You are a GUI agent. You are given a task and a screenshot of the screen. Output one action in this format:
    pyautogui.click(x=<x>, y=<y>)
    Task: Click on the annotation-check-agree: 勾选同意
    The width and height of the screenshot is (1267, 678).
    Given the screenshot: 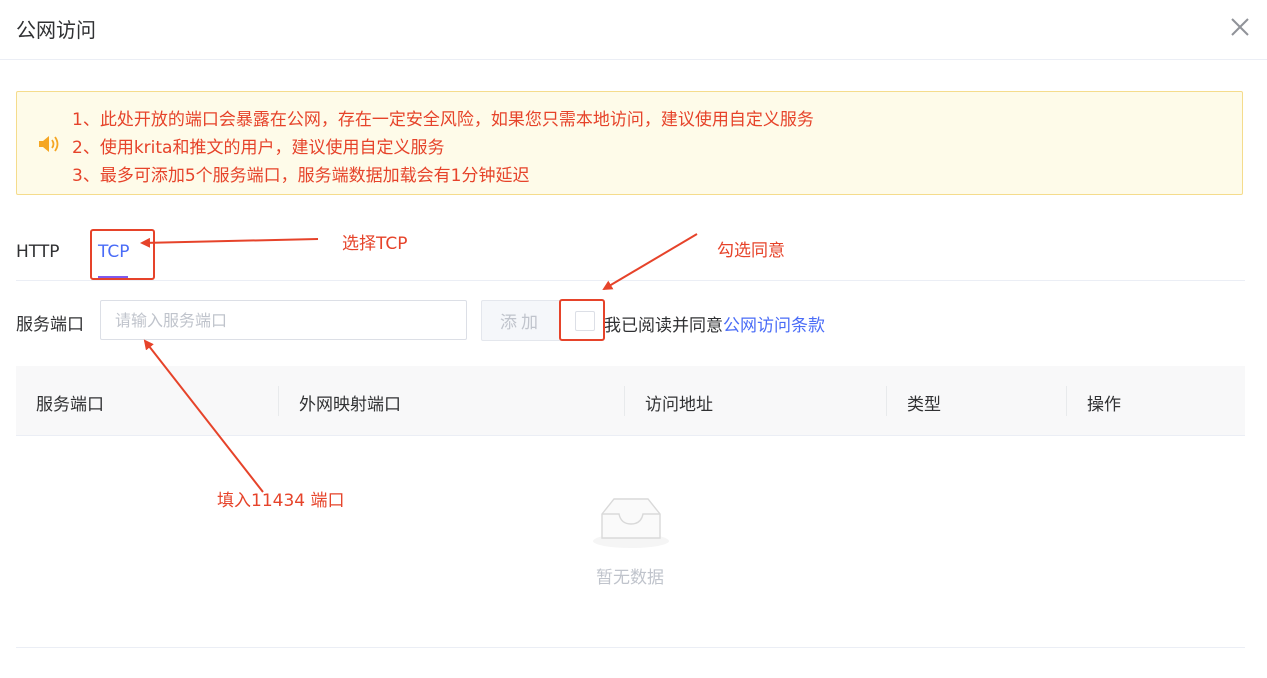 What is the action you would take?
    pyautogui.click(x=751, y=251)
    